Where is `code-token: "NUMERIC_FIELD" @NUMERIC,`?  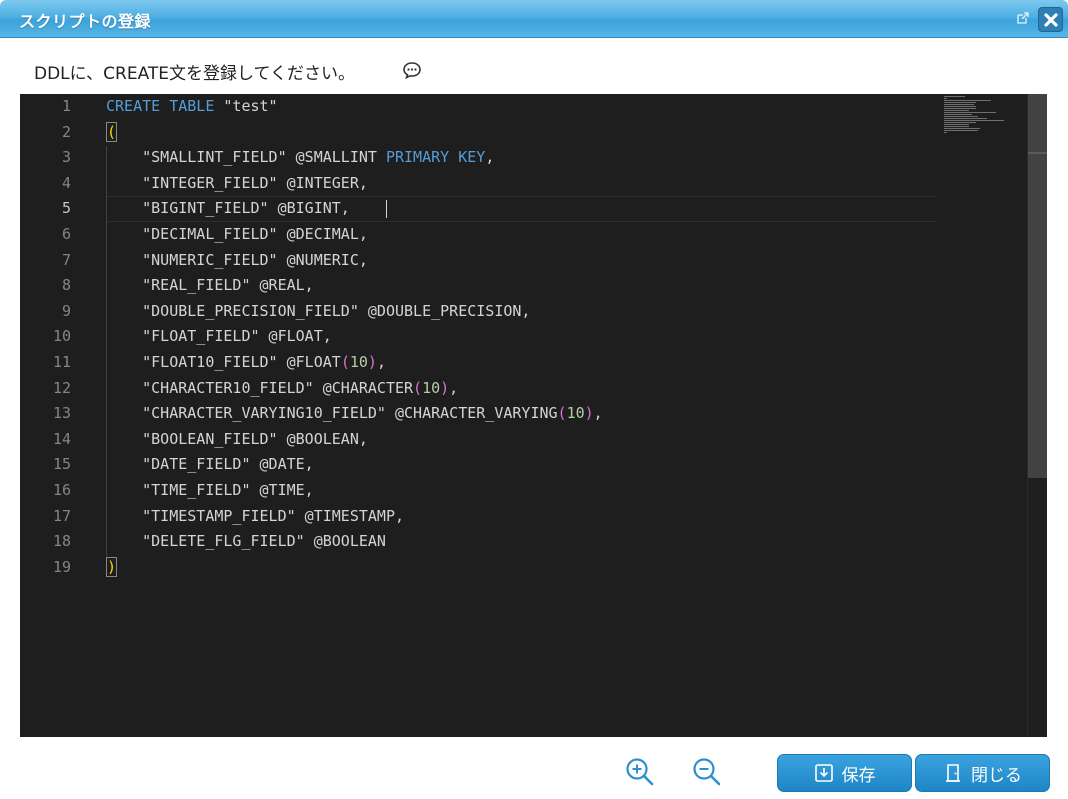
code-token: "NUMERIC_FIELD" @NUMERIC, is located at coordinates (237, 259).